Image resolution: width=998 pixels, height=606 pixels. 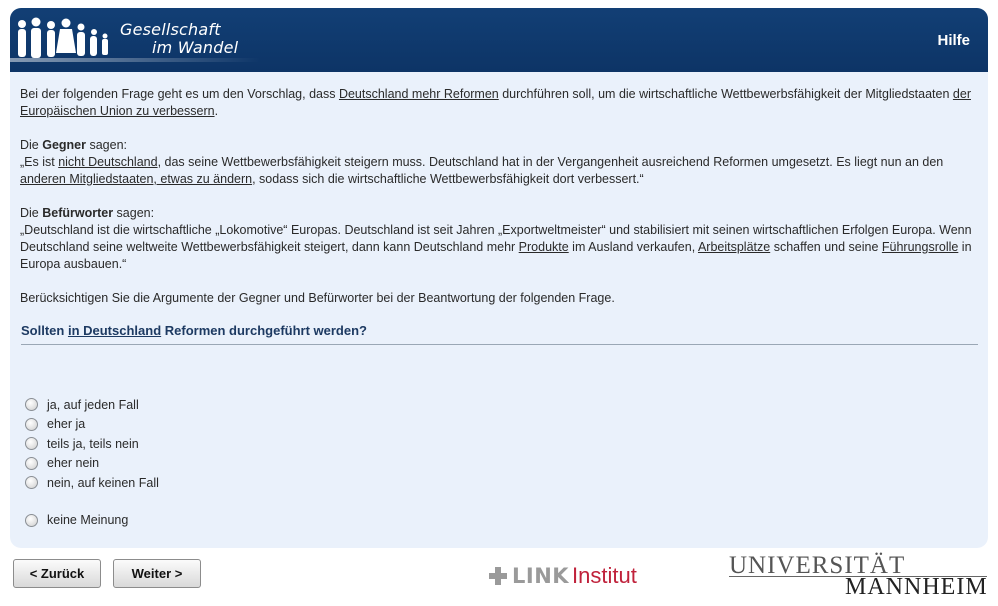 What do you see at coordinates (134, 213) in the screenshot?
I see `supporters-label: sagen:` at bounding box center [134, 213].